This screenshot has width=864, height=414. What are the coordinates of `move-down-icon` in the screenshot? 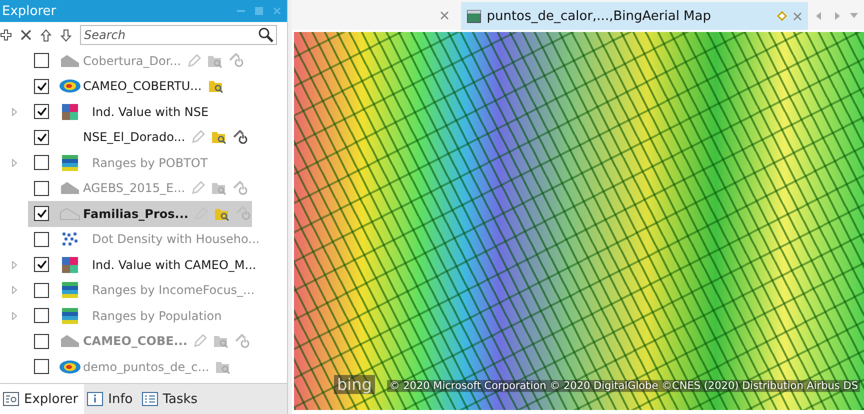 It's located at (66, 35).